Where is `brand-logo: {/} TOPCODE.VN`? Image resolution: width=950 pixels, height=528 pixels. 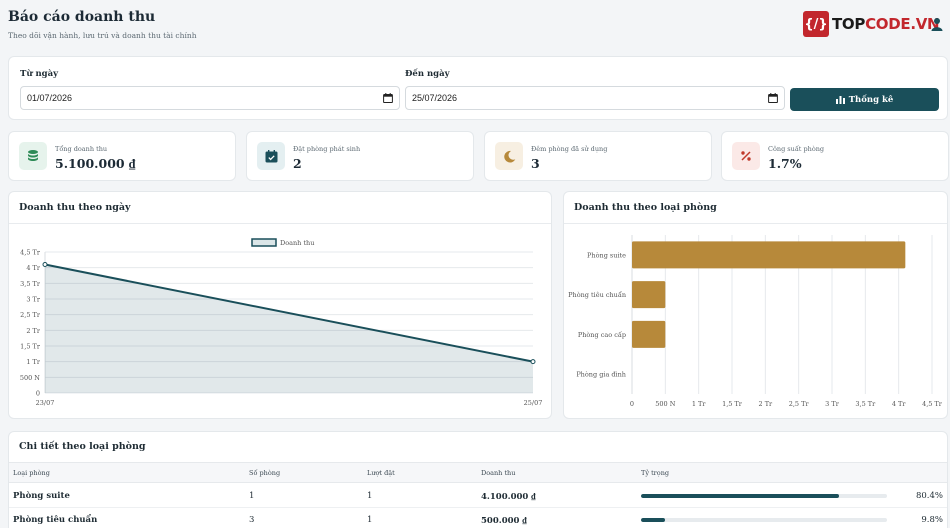
brand-logo: {/} TOPCODE.VN is located at coordinates (871, 24).